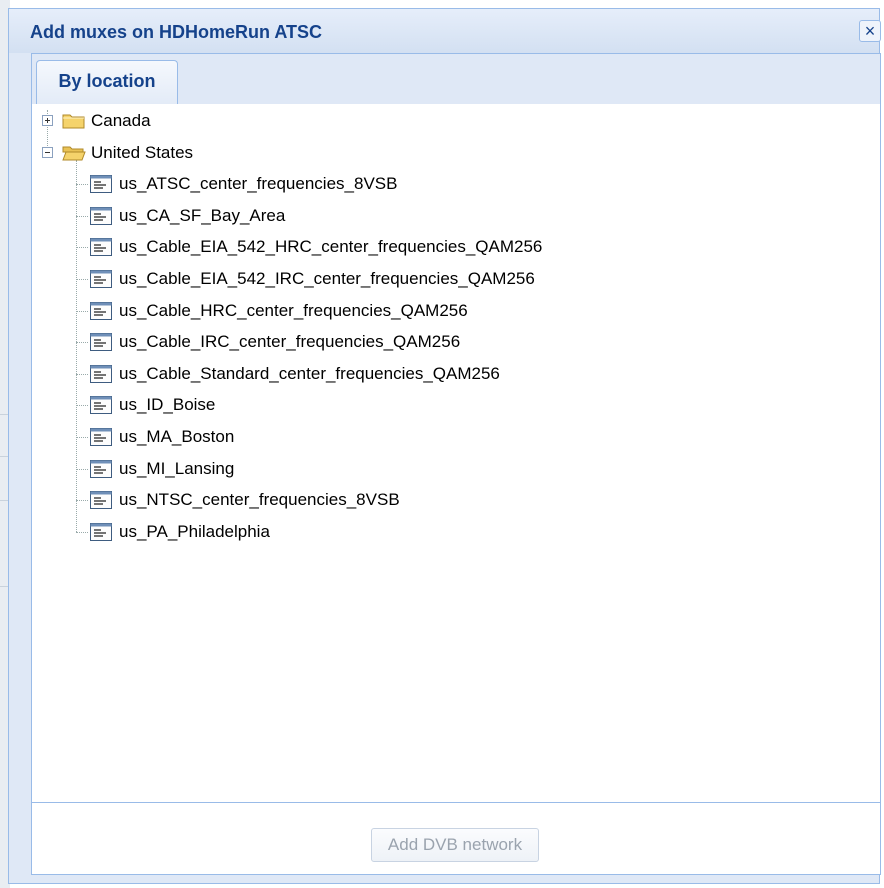 The height and width of the screenshot is (888, 884). What do you see at coordinates (74, 121) in the screenshot?
I see `folder-closed-icon` at bounding box center [74, 121].